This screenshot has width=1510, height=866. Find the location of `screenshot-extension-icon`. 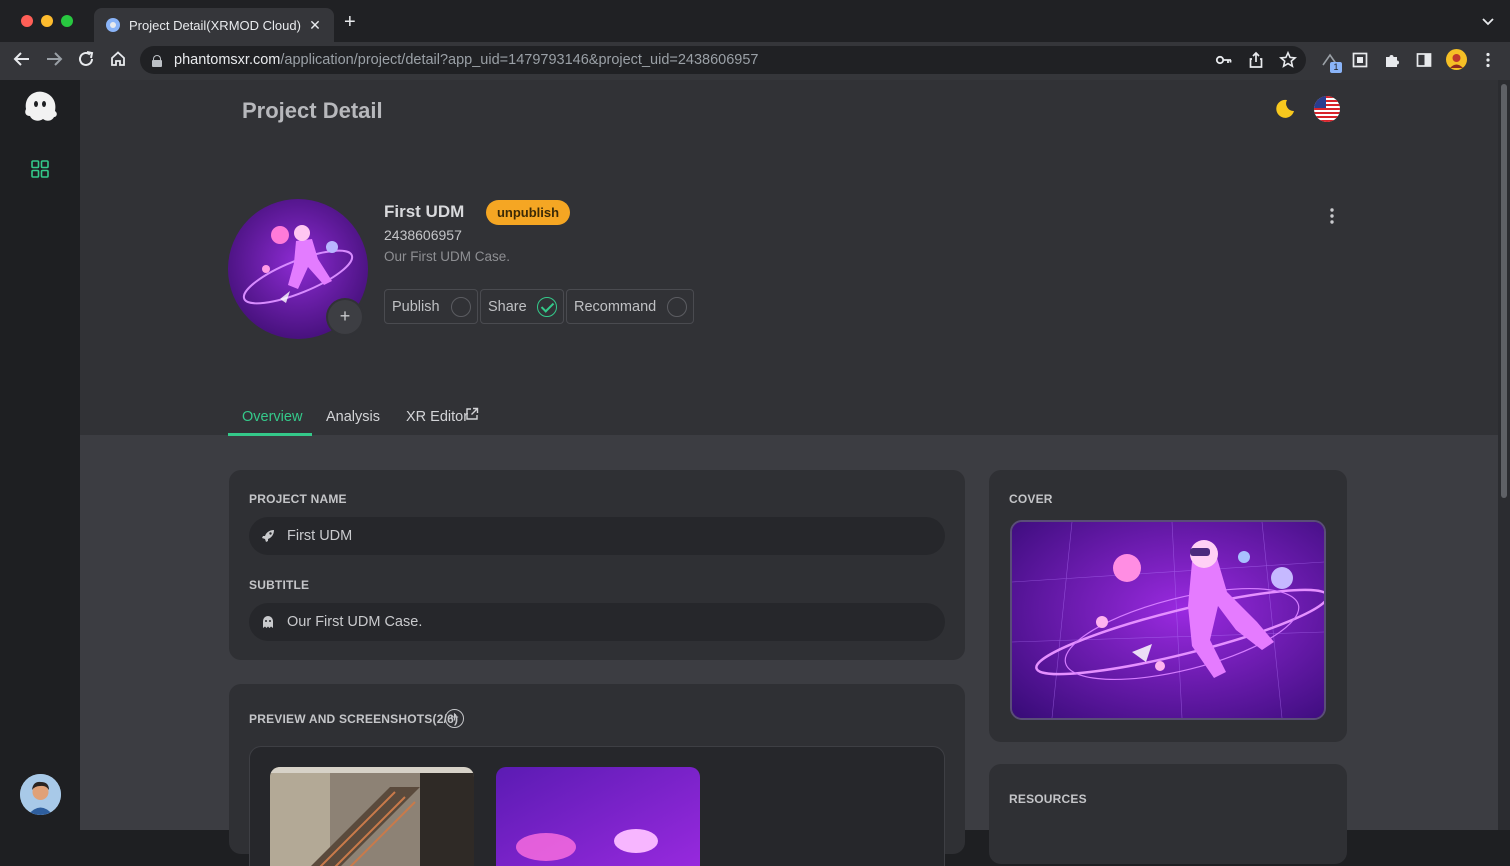

screenshot-extension-icon is located at coordinates (1360, 62).